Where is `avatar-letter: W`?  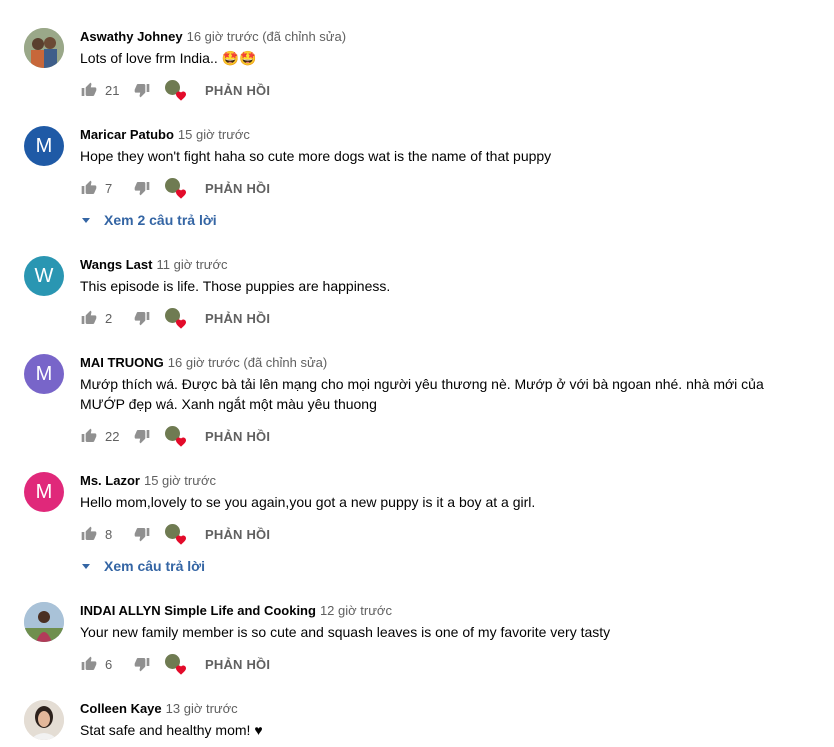
avatar-letter: W is located at coordinates (44, 275).